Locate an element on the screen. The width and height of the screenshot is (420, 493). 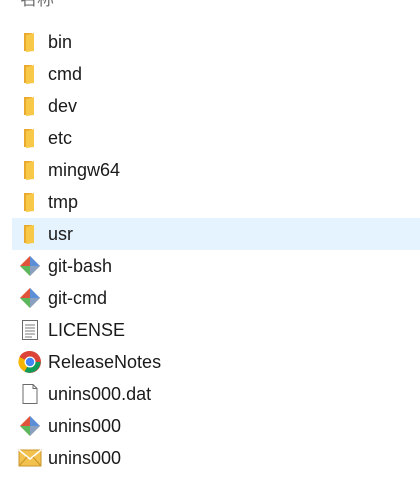
item-label: LICENSE is located at coordinates (87, 329).